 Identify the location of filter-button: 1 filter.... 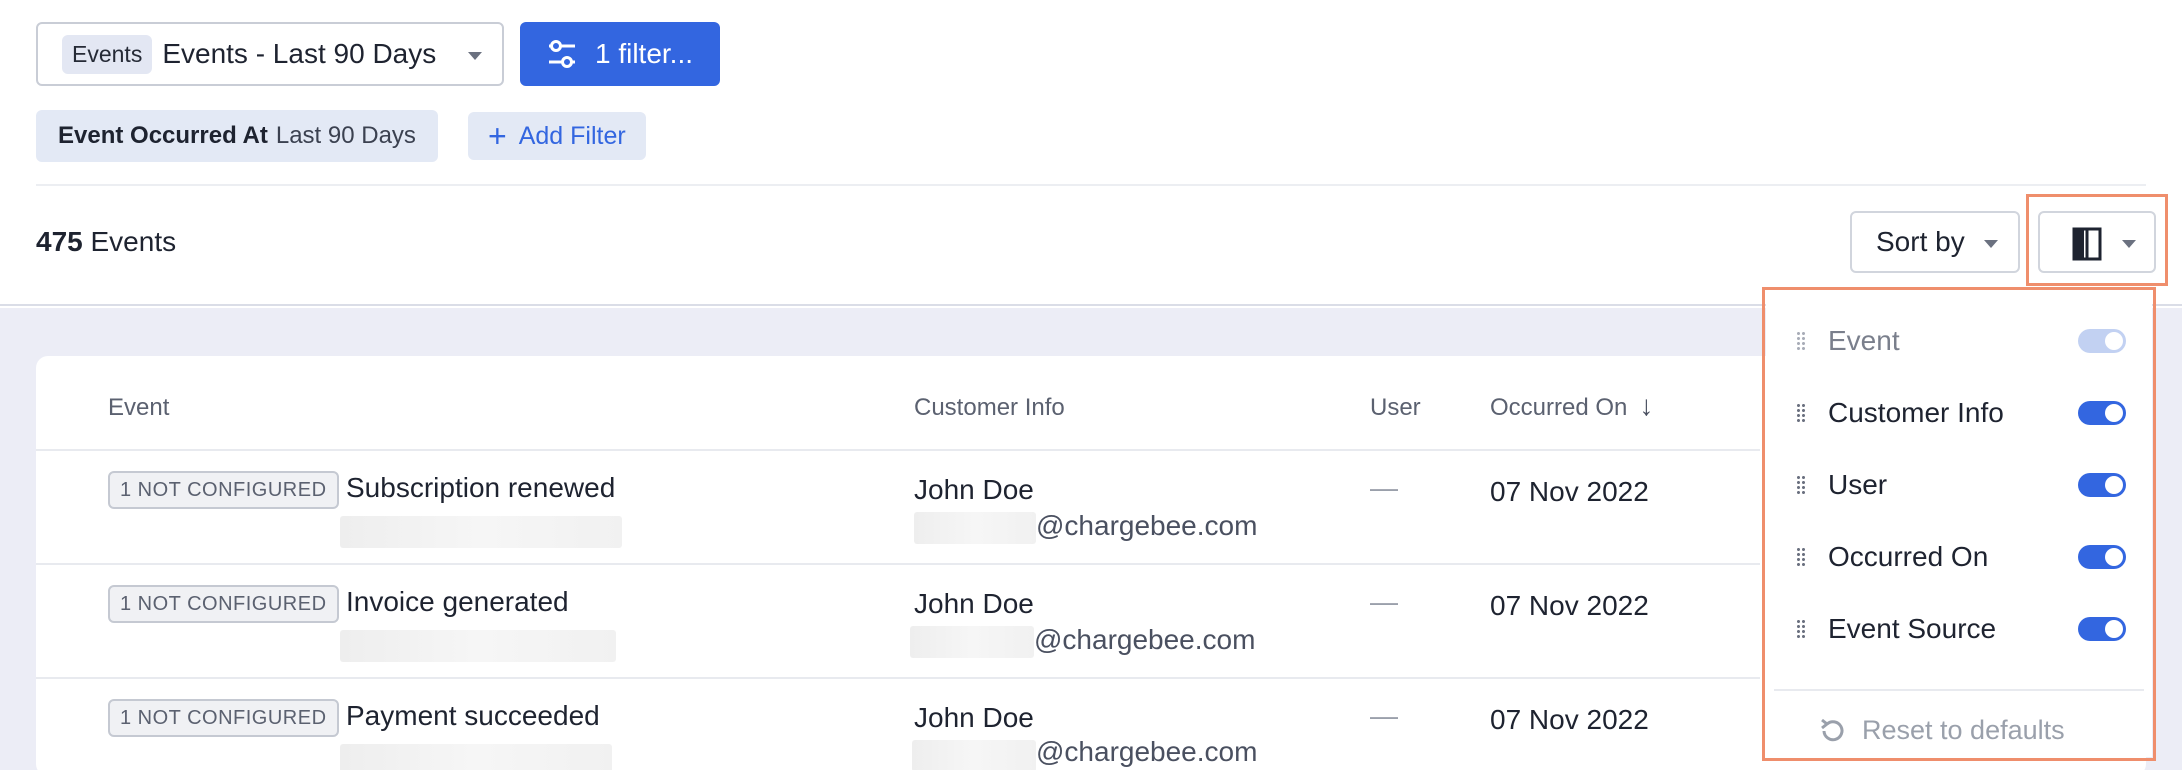
(620, 54).